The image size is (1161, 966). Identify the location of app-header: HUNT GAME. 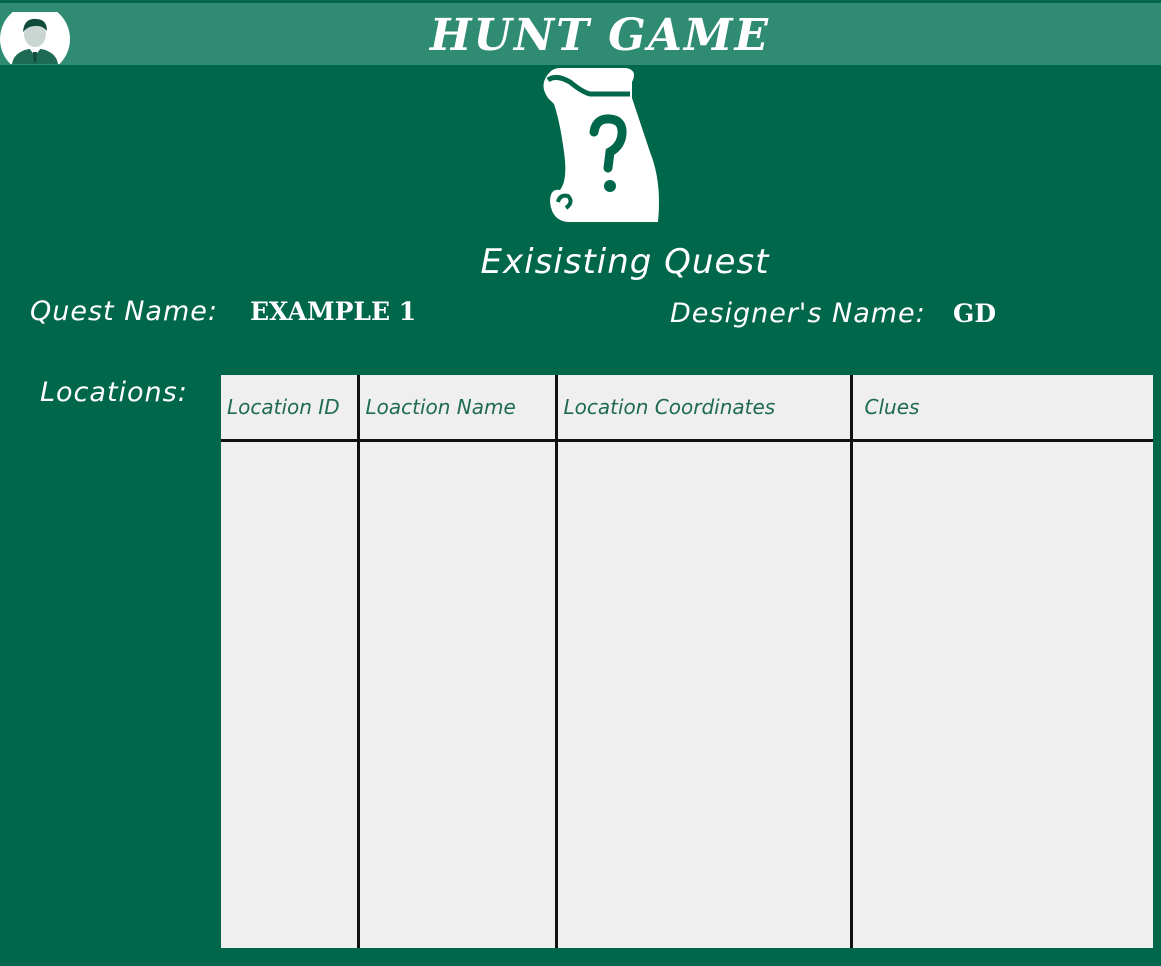
(580, 34).